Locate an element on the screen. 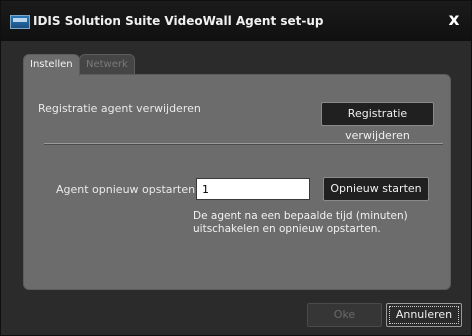 Image resolution: width=472 pixels, height=336 pixels. restart-minutes-input is located at coordinates (253, 189).